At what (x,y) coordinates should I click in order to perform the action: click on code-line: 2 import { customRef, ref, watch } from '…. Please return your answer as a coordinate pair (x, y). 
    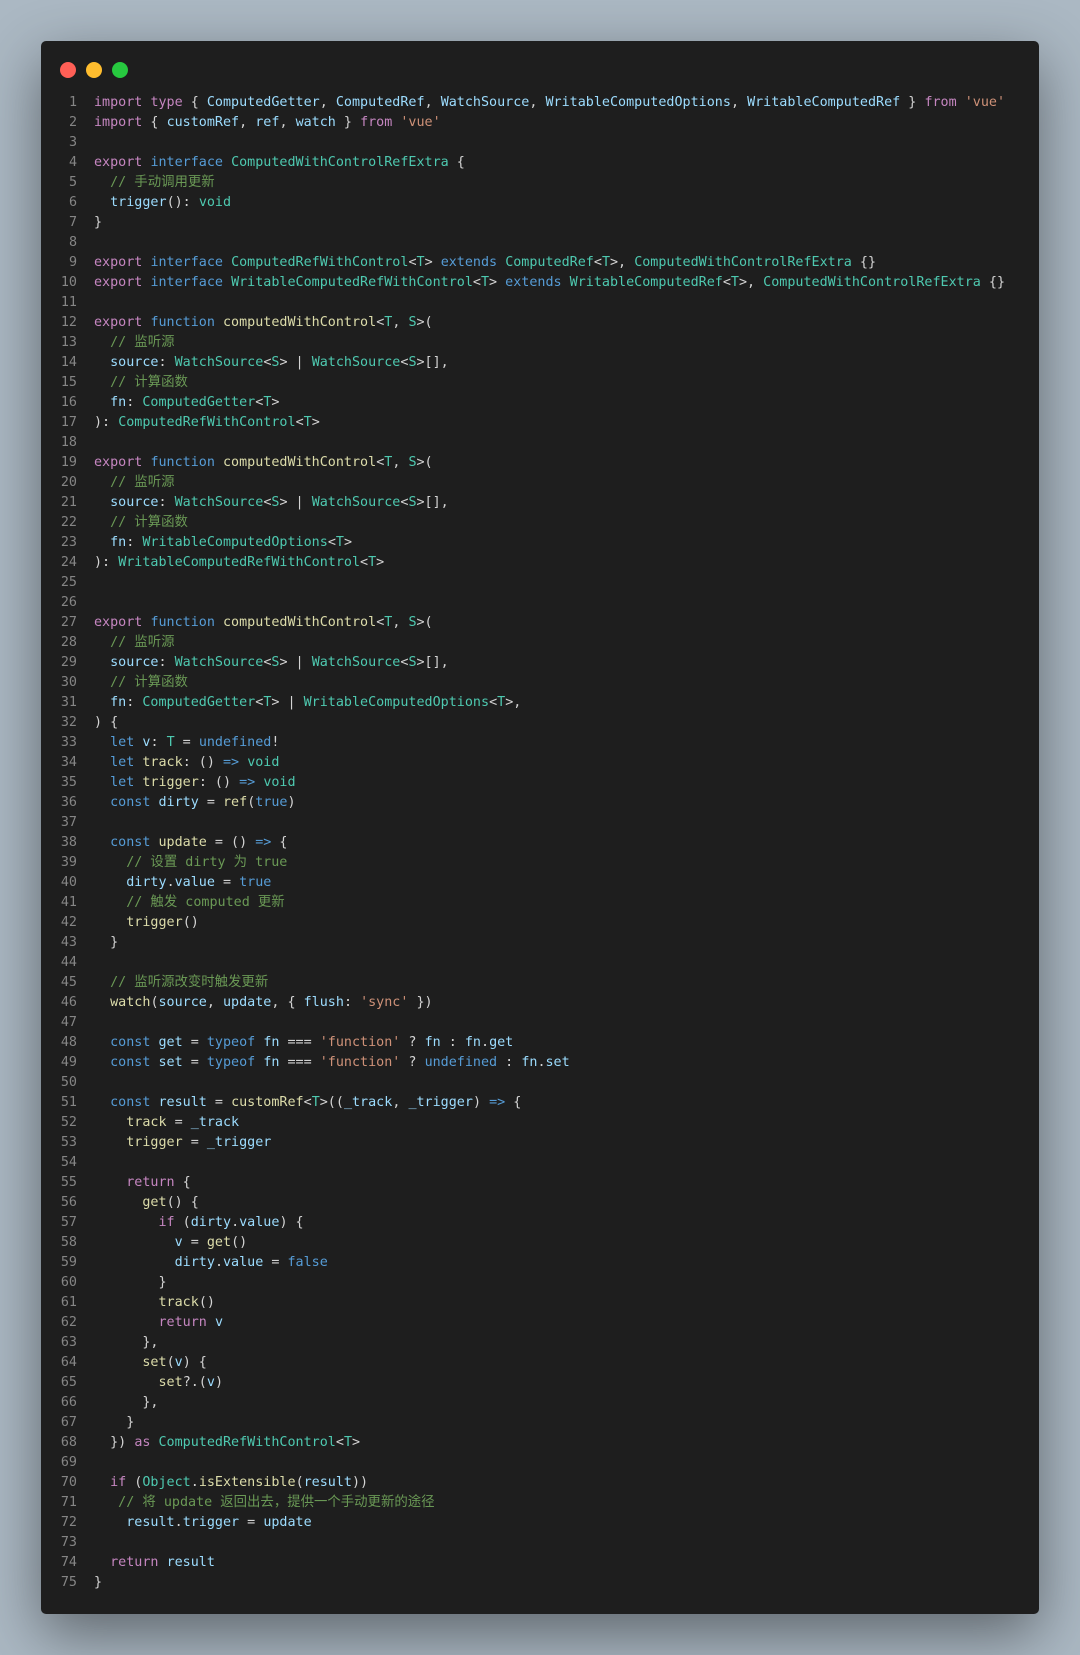
    Looking at the image, I should click on (540, 123).